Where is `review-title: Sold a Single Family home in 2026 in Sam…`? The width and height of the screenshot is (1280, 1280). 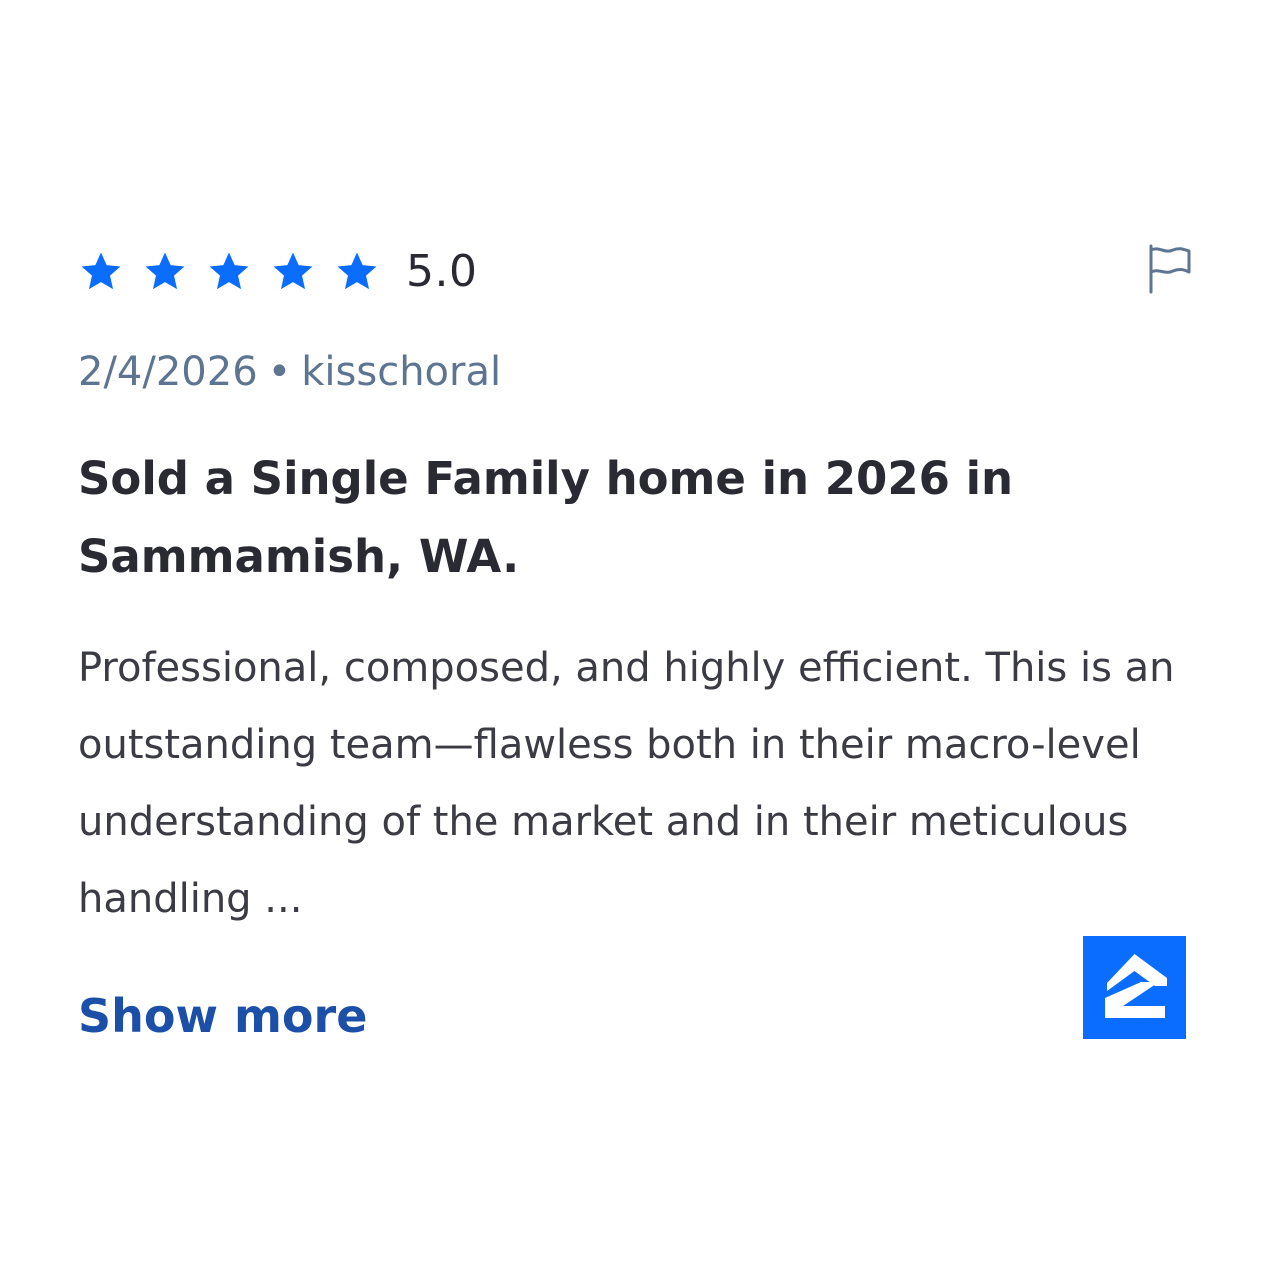 review-title: Sold a Single Family home in 2026 in Sam… is located at coordinates (546, 517).